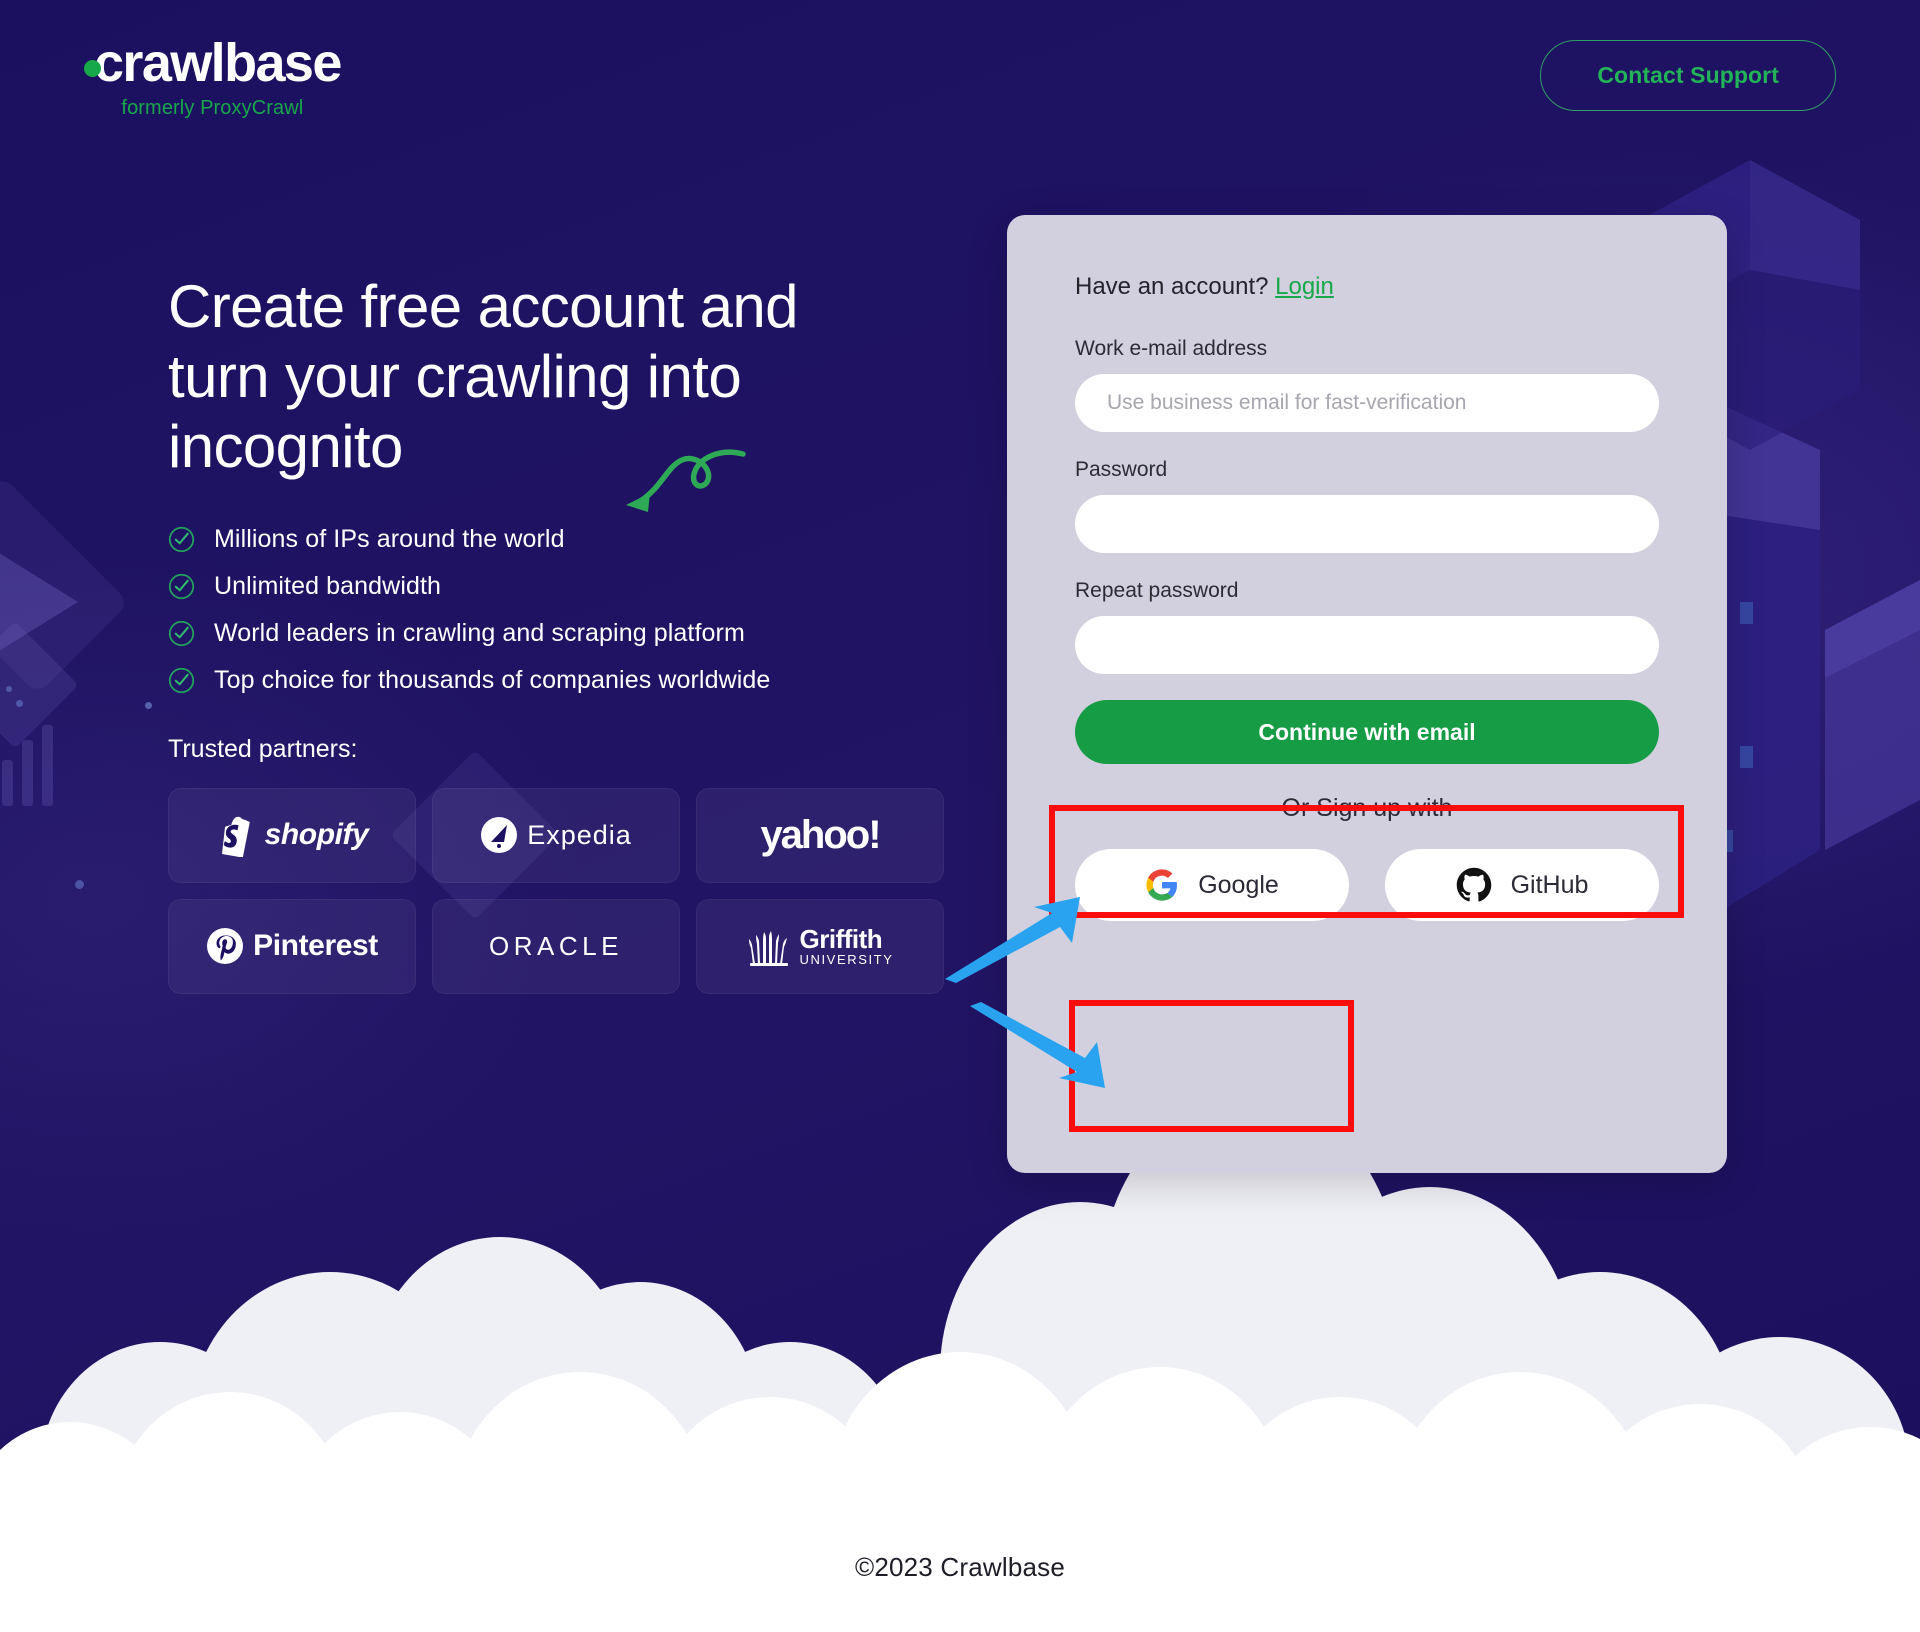 The width and height of the screenshot is (1920, 1632). I want to click on partner-label: yahoo!, so click(820, 834).